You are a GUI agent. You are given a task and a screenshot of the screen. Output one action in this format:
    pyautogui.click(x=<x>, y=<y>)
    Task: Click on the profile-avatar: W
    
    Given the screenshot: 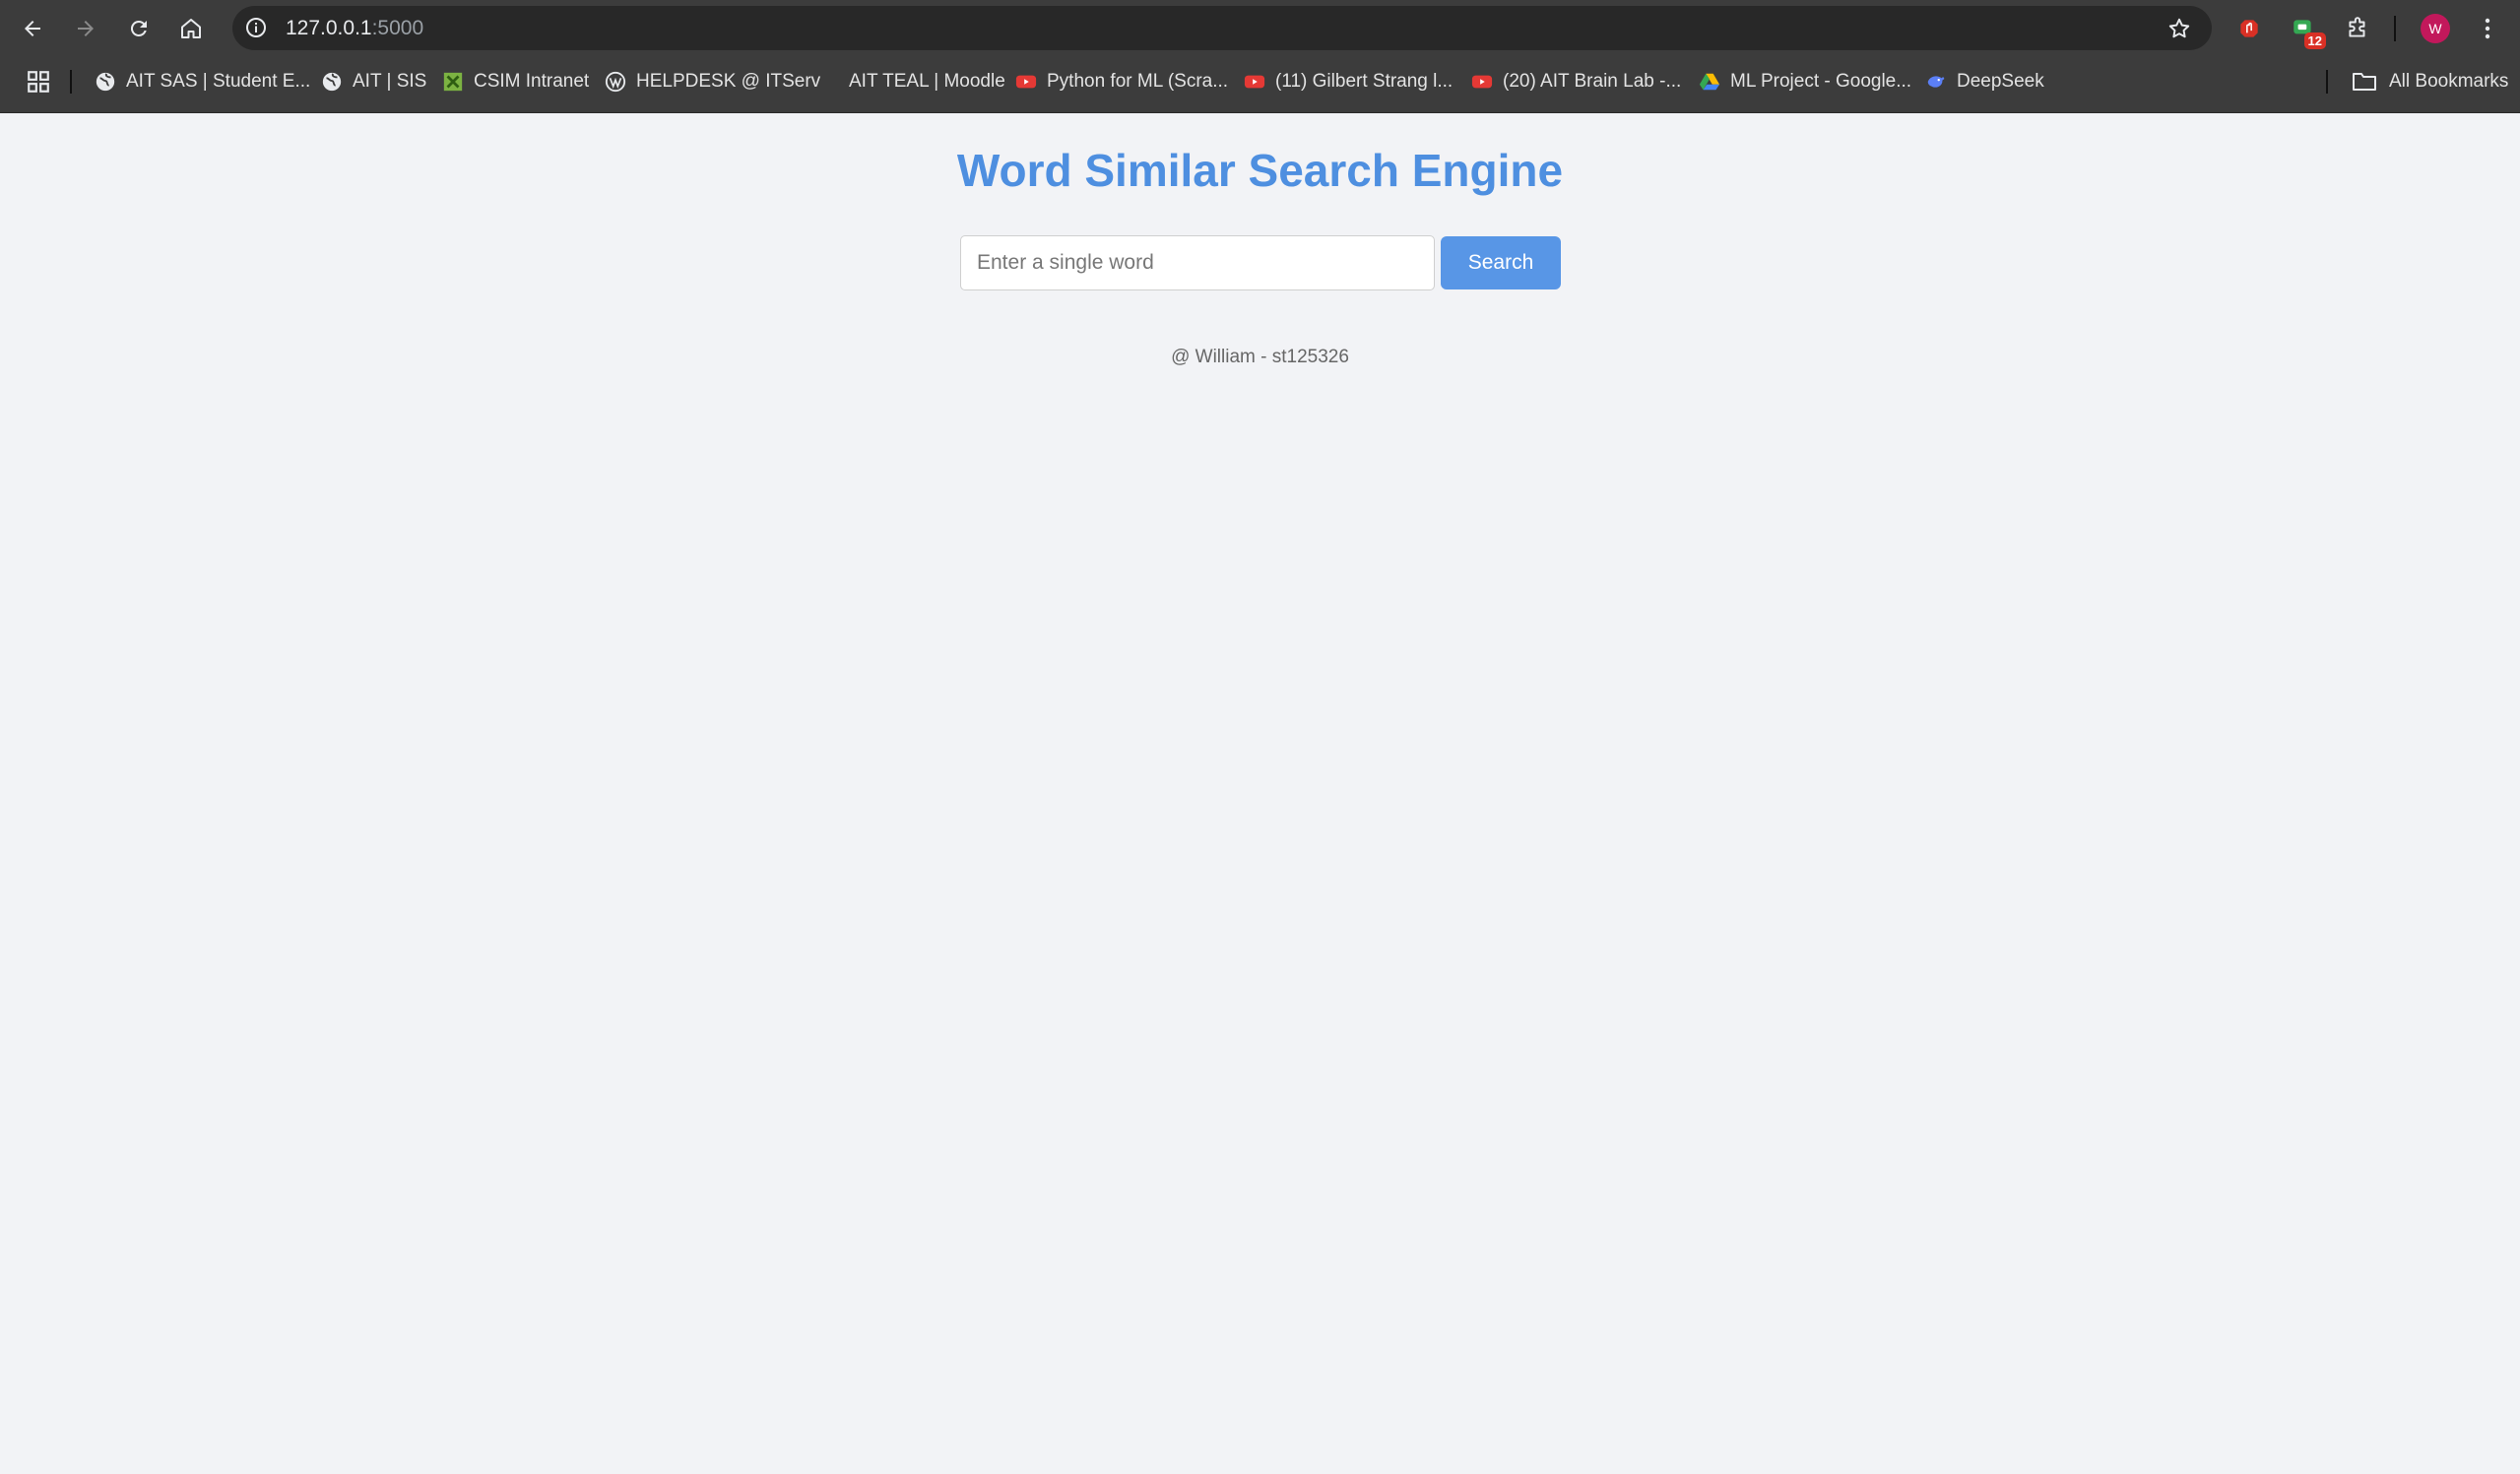 What is the action you would take?
    pyautogui.click(x=2435, y=29)
    